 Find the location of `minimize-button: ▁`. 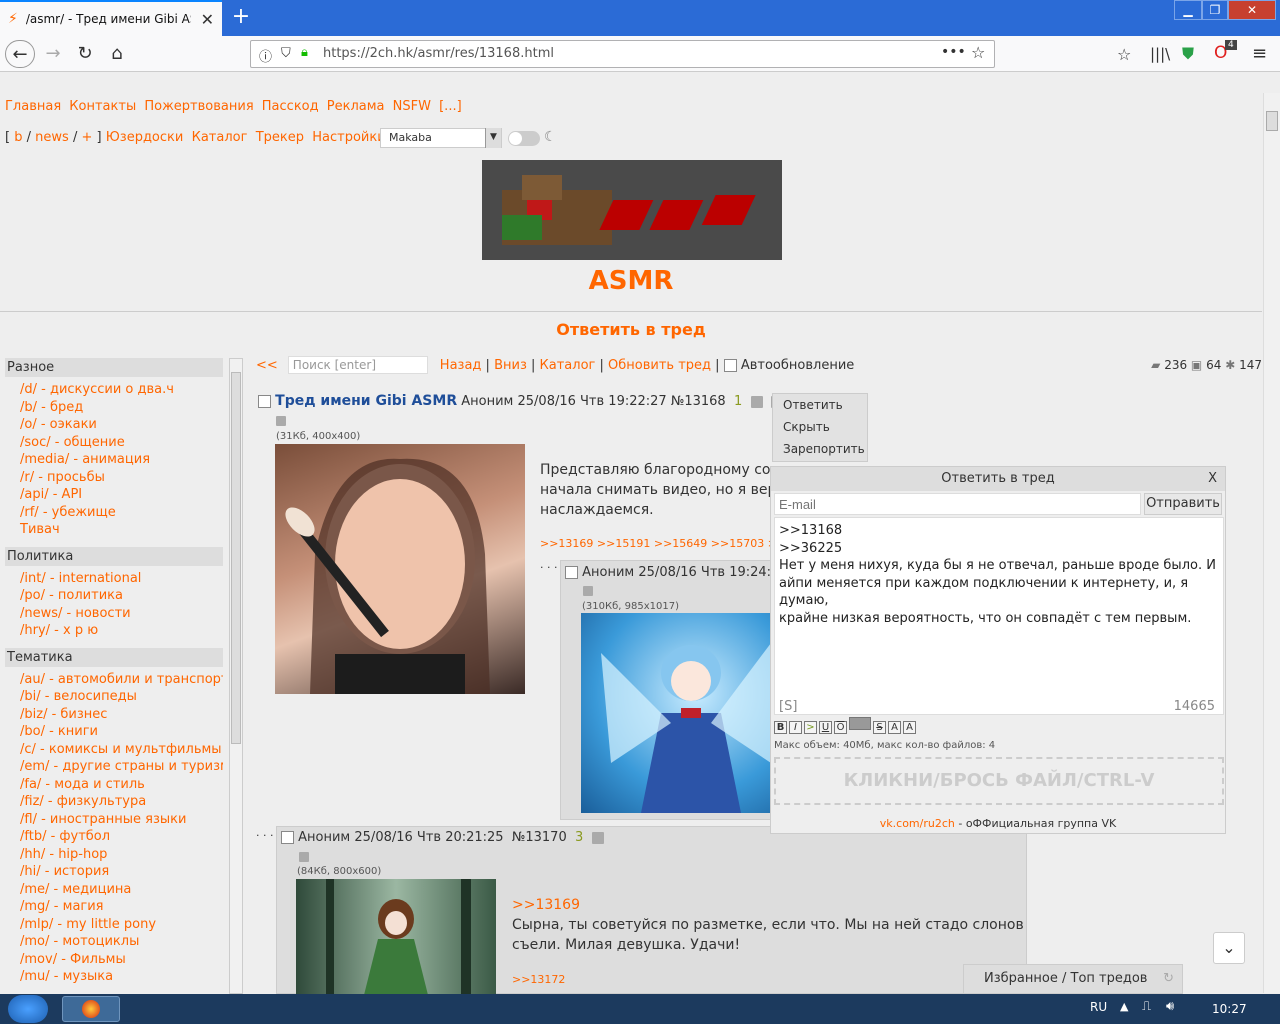

minimize-button: ▁ is located at coordinates (1188, 10).